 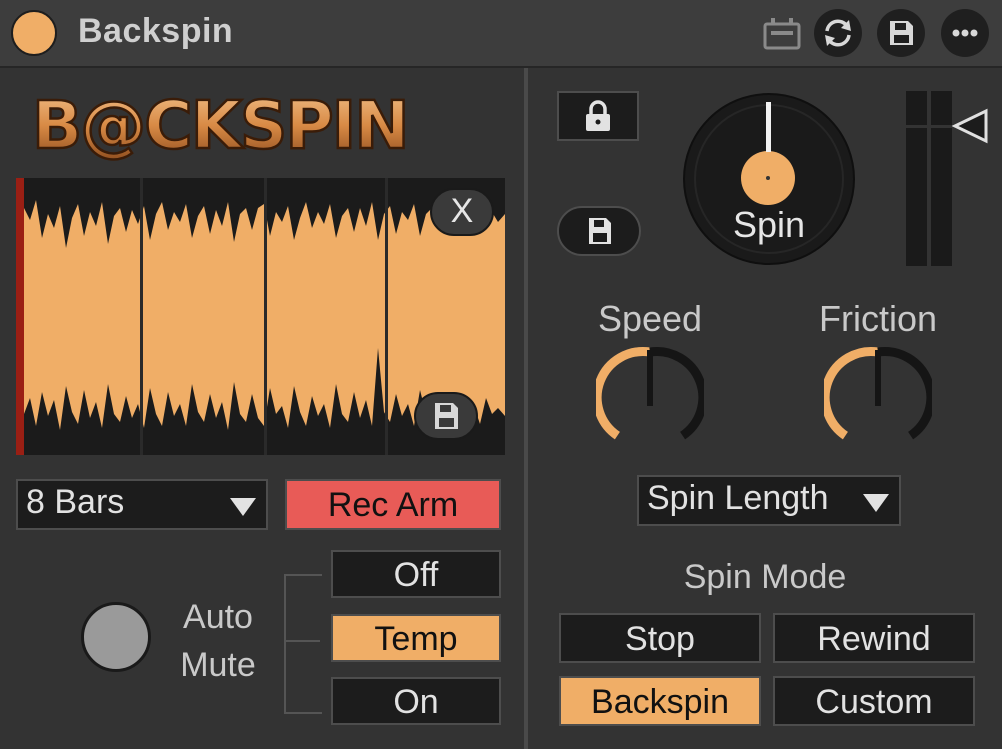 I want to click on meter-threshold-icon, so click(x=970, y=126).